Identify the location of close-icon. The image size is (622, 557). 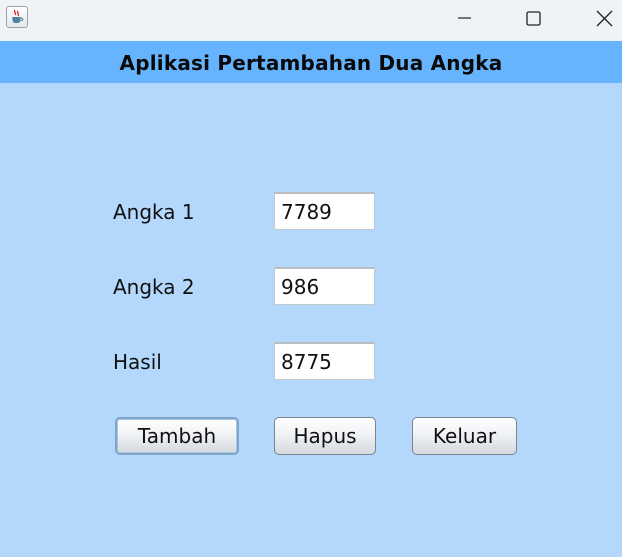
(604, 18).